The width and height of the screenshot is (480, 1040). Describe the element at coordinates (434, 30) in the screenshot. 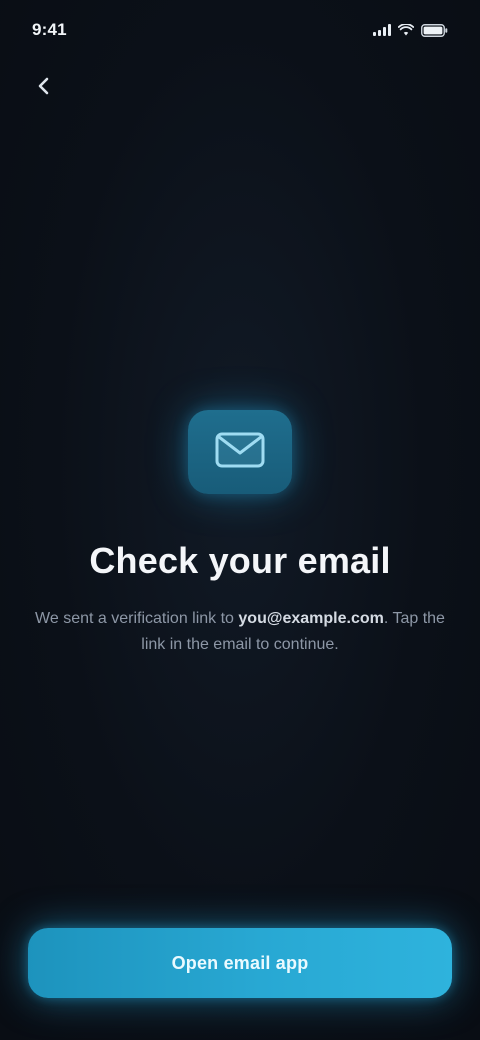

I see `battery-icon` at that location.